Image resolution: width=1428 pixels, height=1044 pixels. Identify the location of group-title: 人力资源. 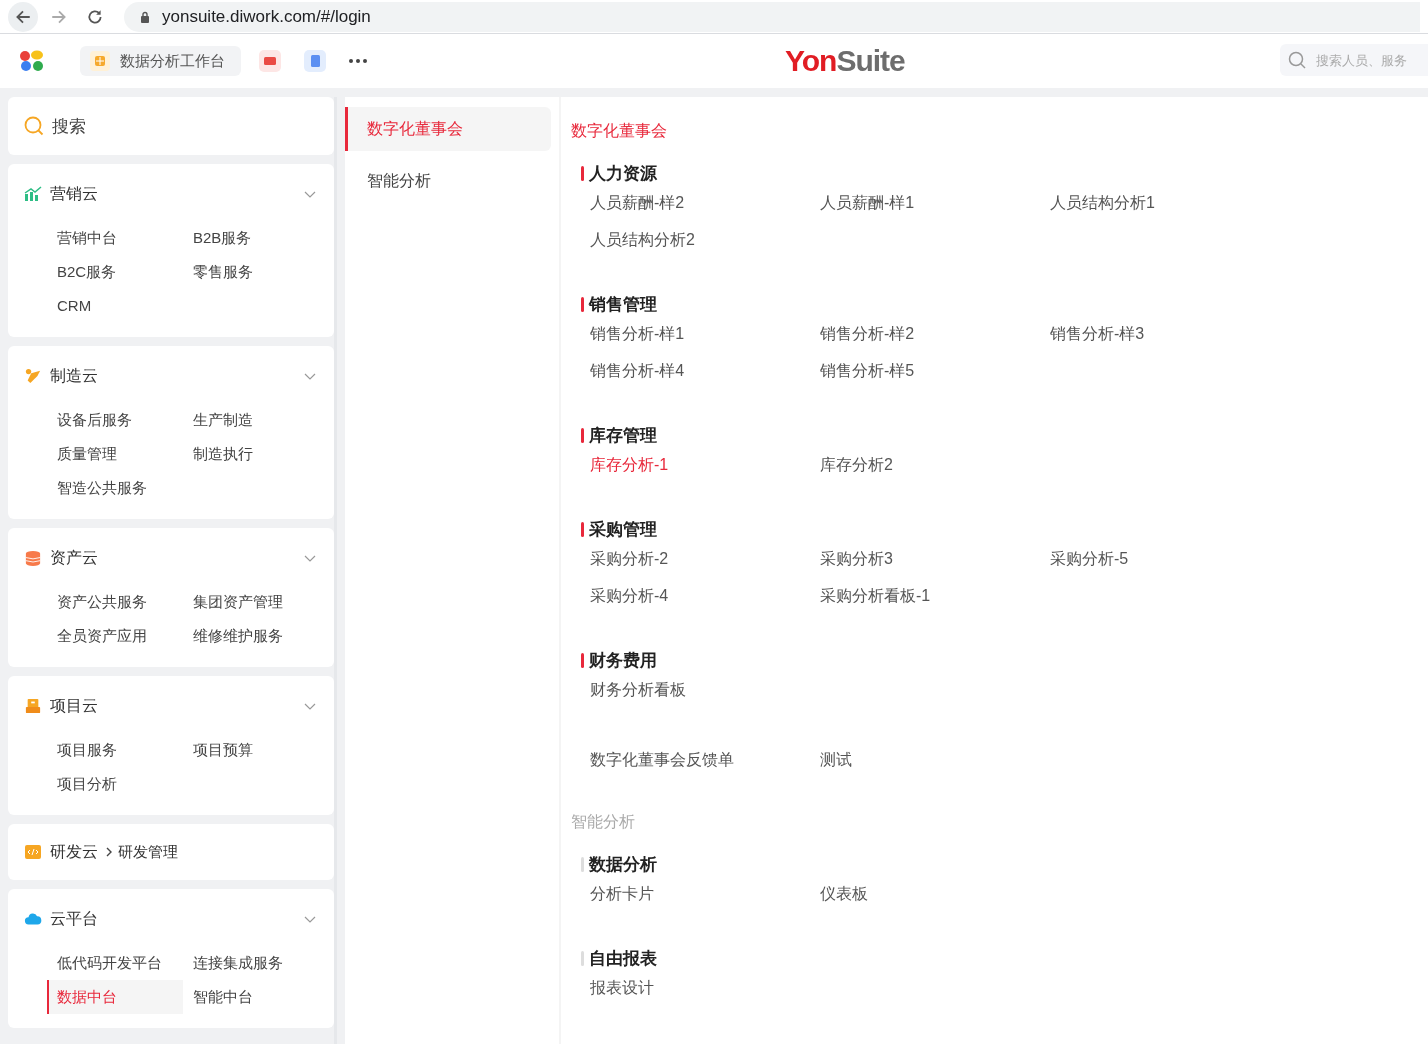
(623, 173).